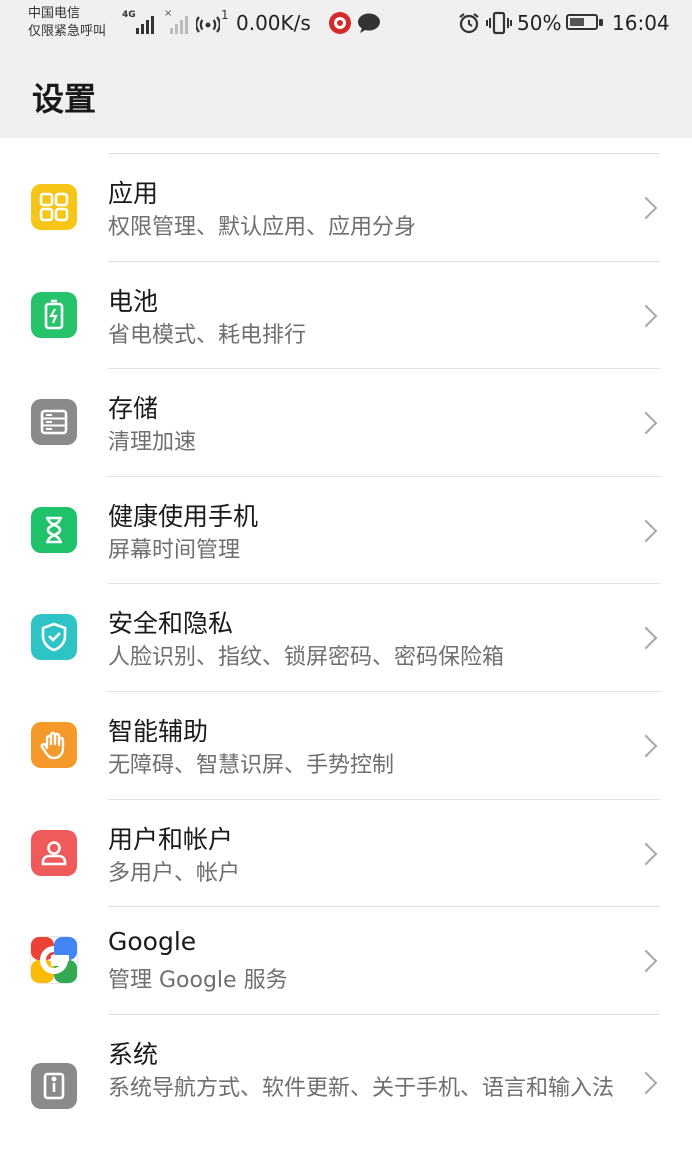  I want to click on settings-item-digital-balance: 健康使用手机 屏幕时间管理, so click(346, 531).